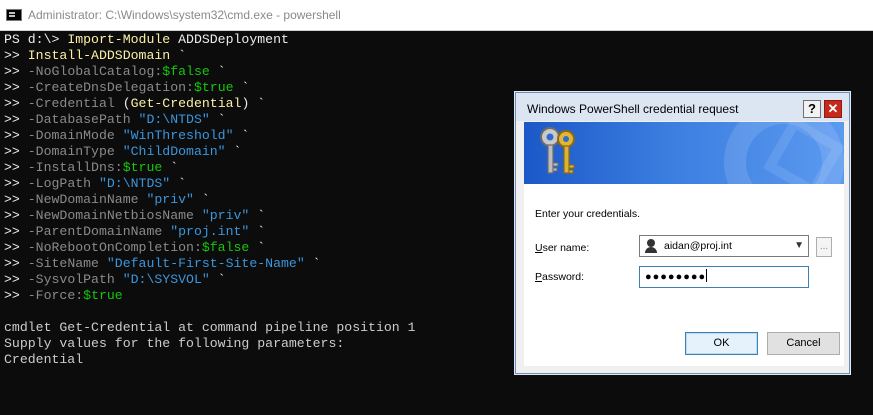 This screenshot has width=873, height=415. Describe the element at coordinates (55, 295) in the screenshot. I see `console-token: -Force:` at that location.